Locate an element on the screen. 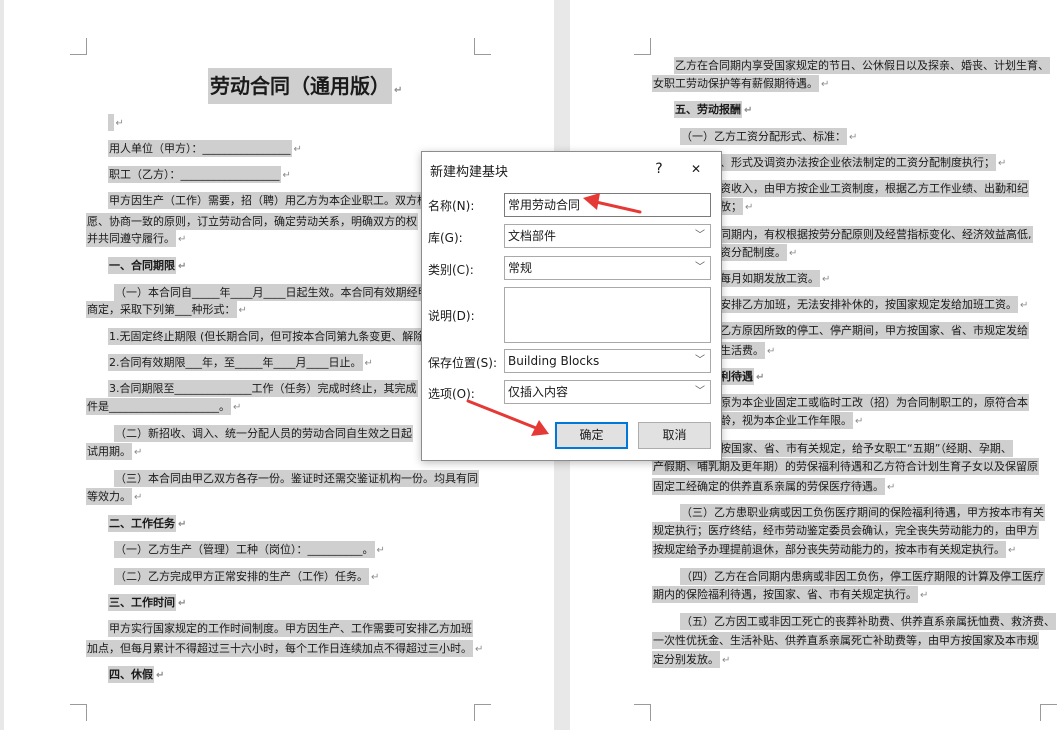 The width and height of the screenshot is (1061, 730). arrow-to-name-field is located at coordinates (612, 203).